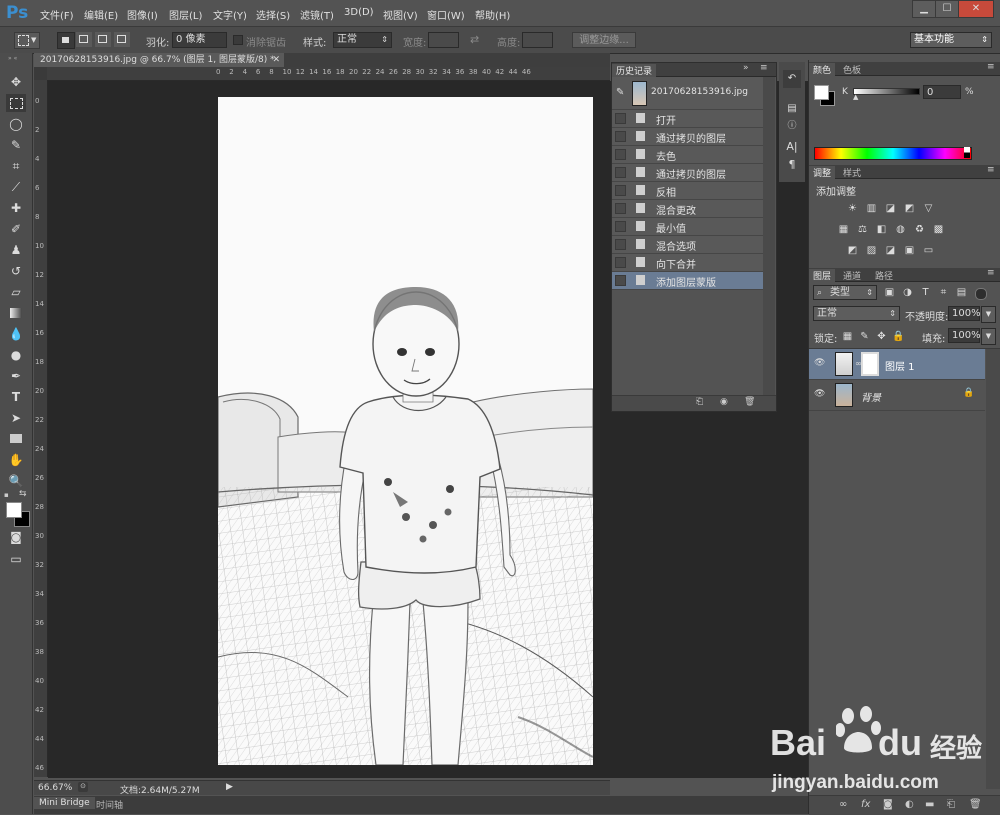 Image resolution: width=1000 pixels, height=815 pixels. Describe the element at coordinates (864, 336) in the screenshot. I see `lock-image-icon: ✎` at that location.